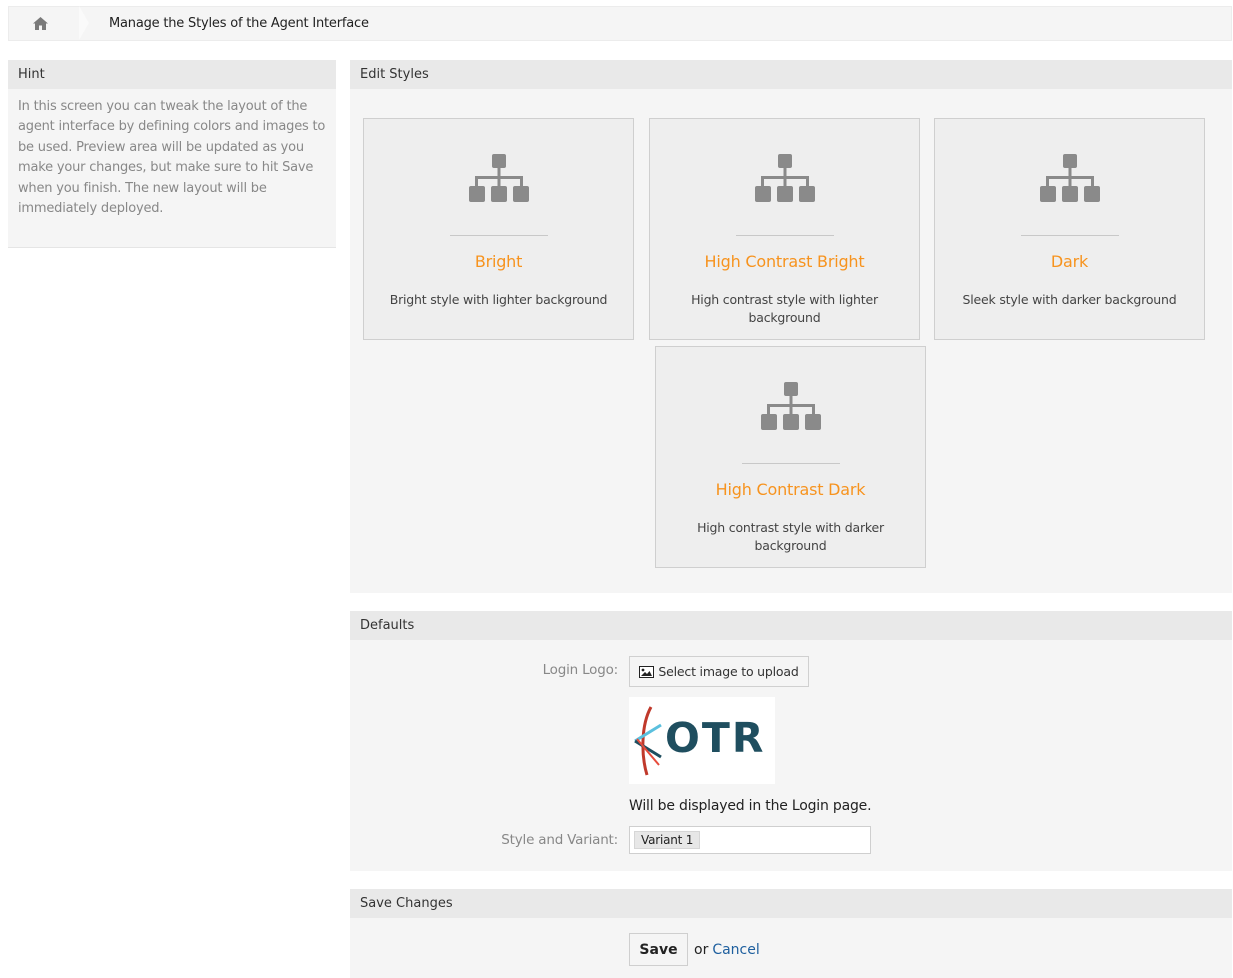 The image size is (1233, 978). Describe the element at coordinates (1069, 229) in the screenshot. I see `style-card-dark: Dark Sleek style with darker background` at that location.